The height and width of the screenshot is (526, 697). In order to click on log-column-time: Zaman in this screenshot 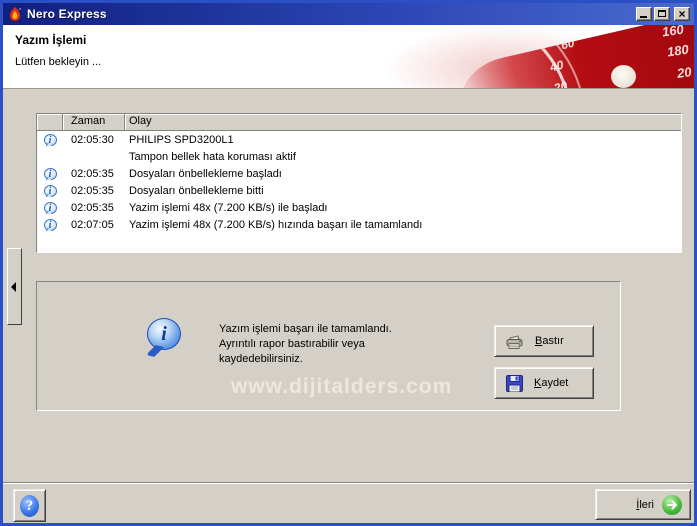, I will do `click(94, 122)`.